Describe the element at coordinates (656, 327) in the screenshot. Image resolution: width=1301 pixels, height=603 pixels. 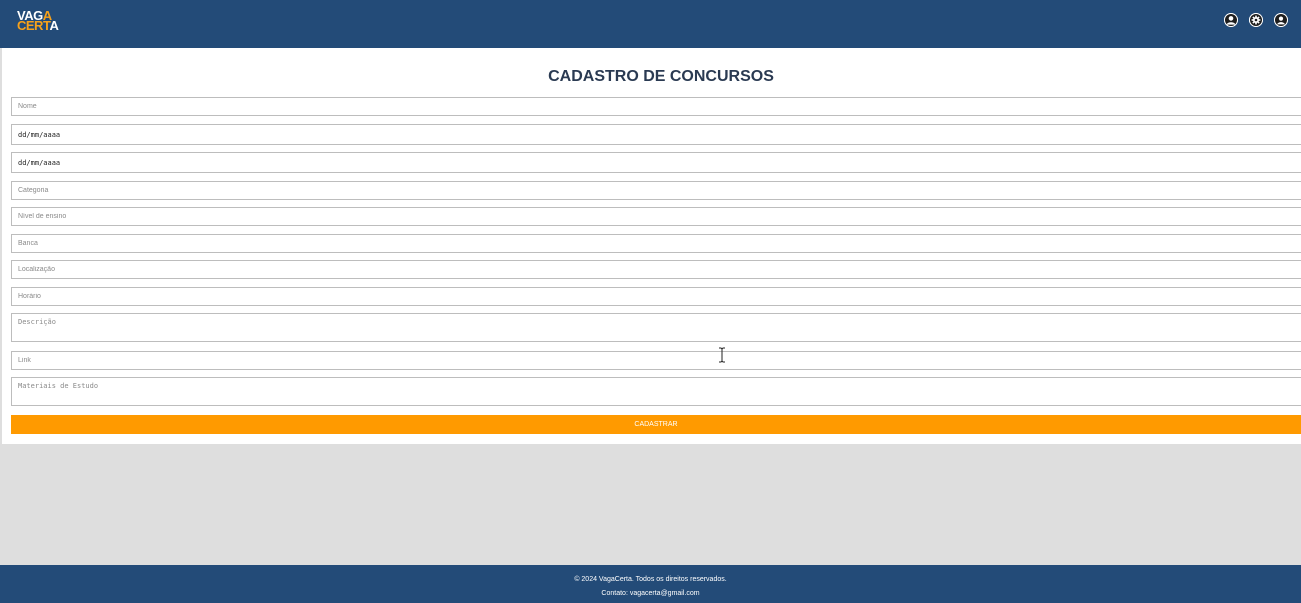
I see `descricao-textarea` at that location.